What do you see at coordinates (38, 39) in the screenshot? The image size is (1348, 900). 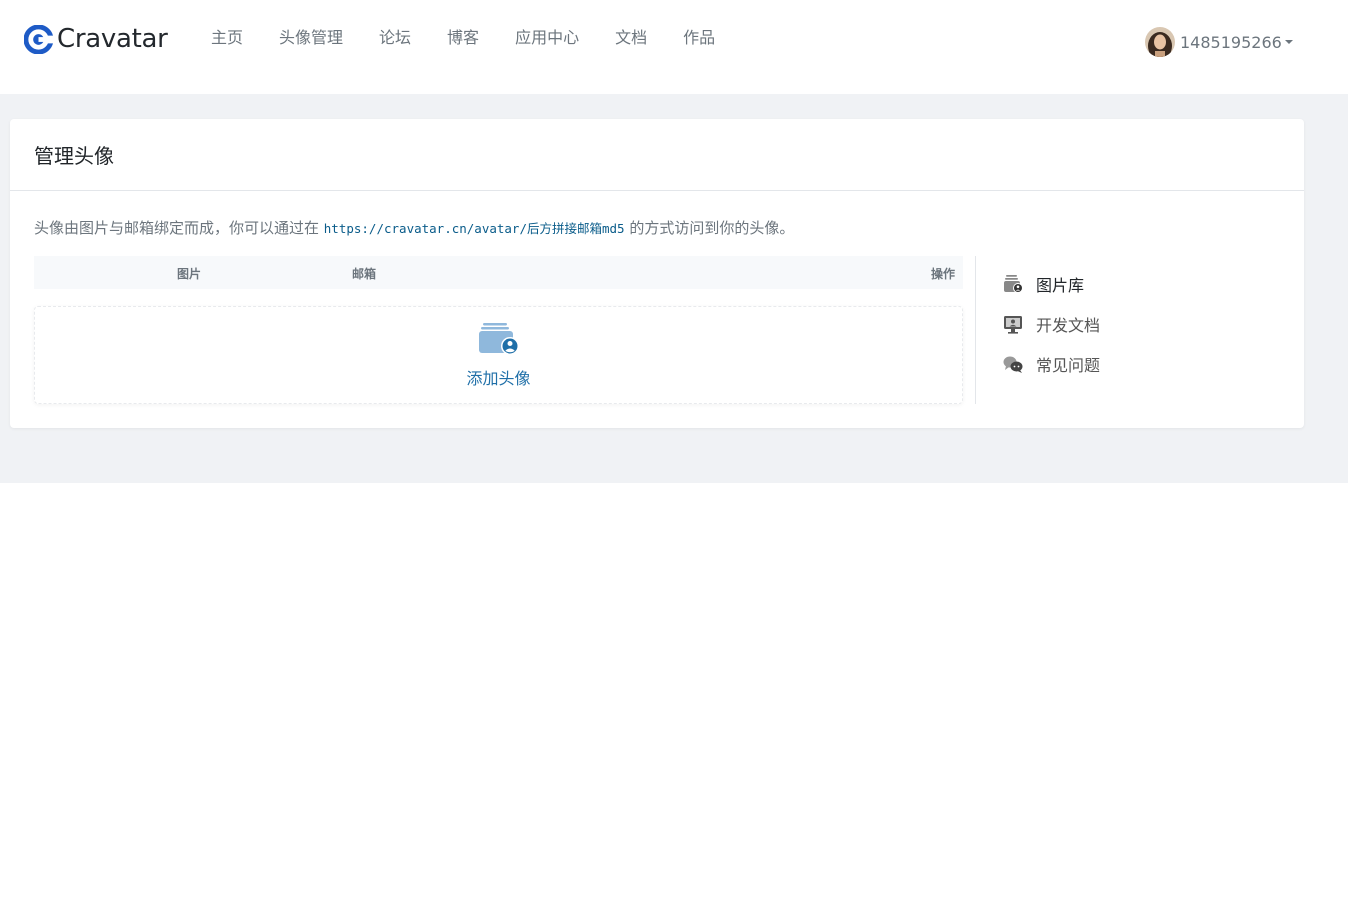 I see `cravatar-logo-icon` at bounding box center [38, 39].